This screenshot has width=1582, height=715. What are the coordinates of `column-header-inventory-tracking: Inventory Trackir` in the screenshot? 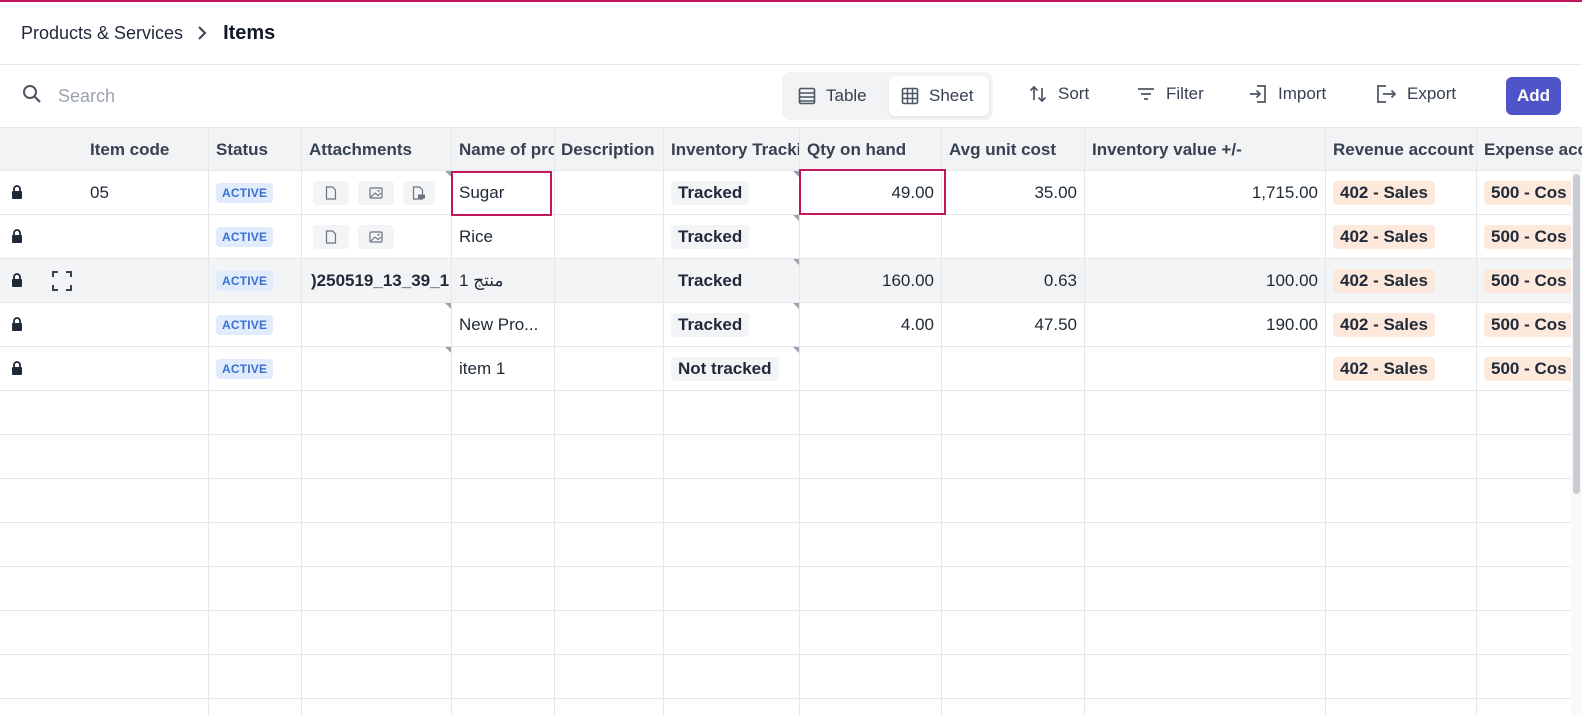 It's located at (732, 149).